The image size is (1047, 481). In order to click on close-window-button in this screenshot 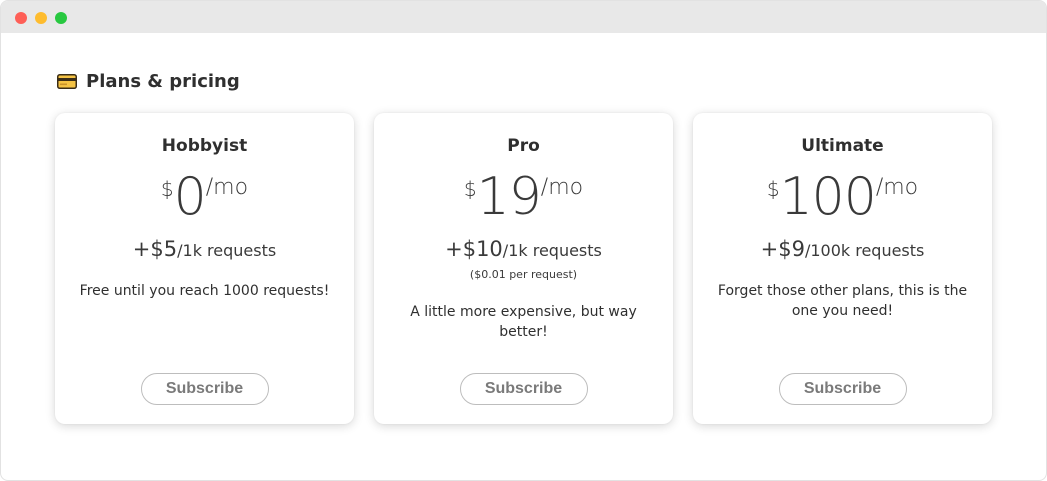, I will do `click(21, 18)`.